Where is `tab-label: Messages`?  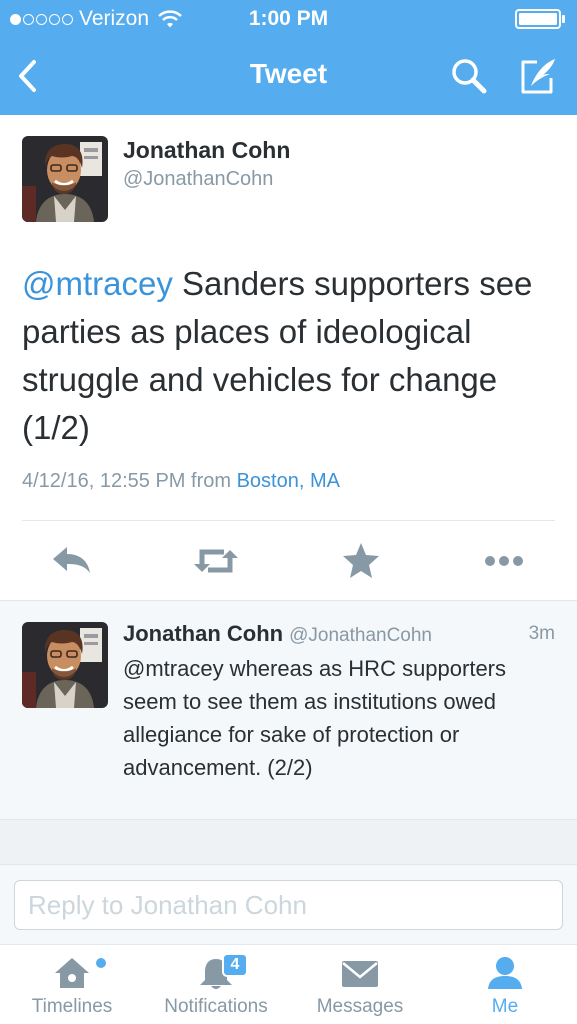 tab-label: Messages is located at coordinates (360, 1006).